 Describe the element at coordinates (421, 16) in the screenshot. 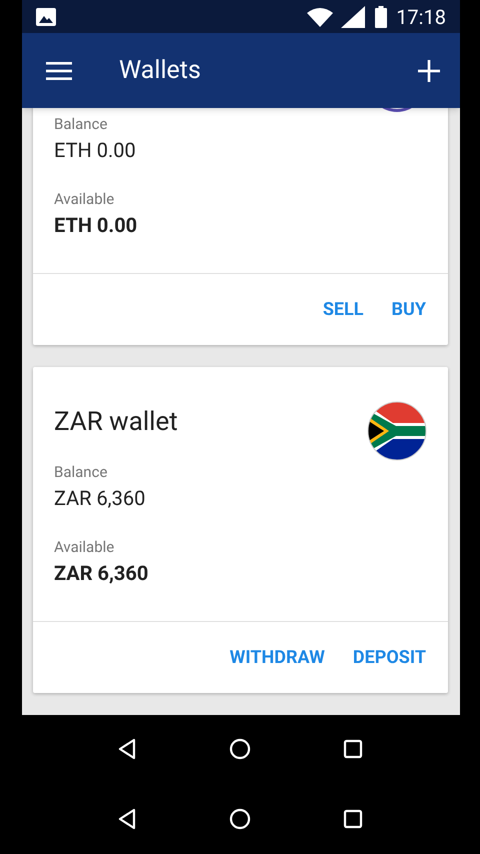

I see `clock: 17:18` at that location.